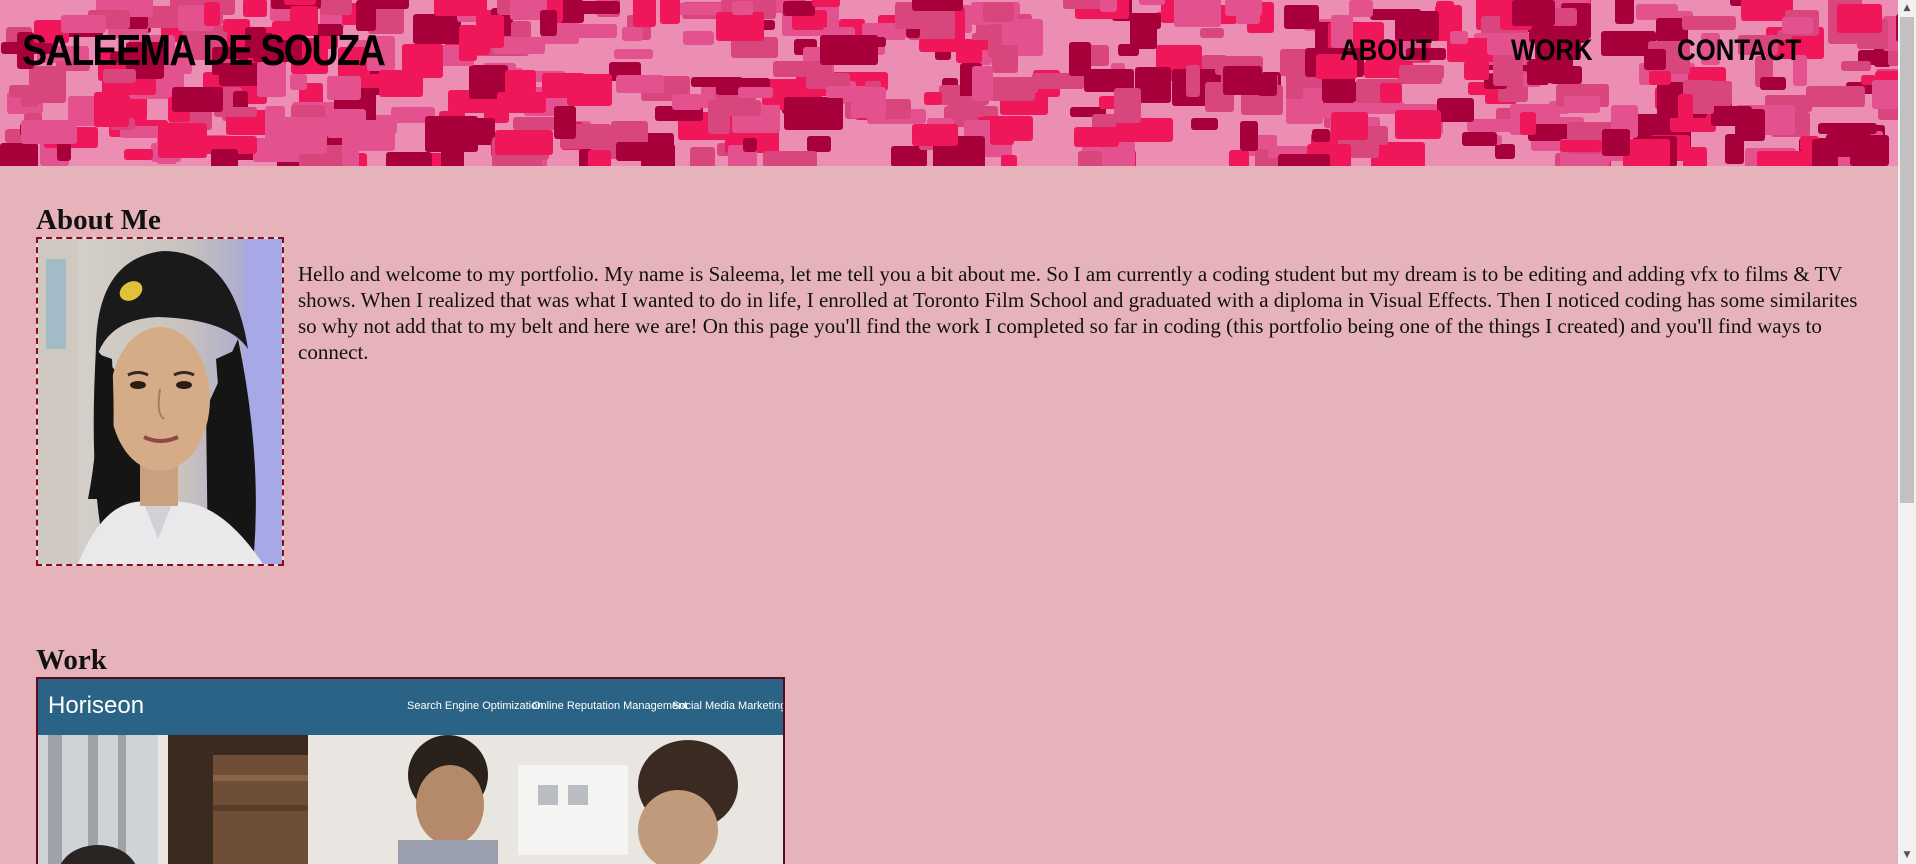 Image resolution: width=1916 pixels, height=864 pixels. I want to click on vertical-scrollbar: ▲ ▼, so click(1907, 432).